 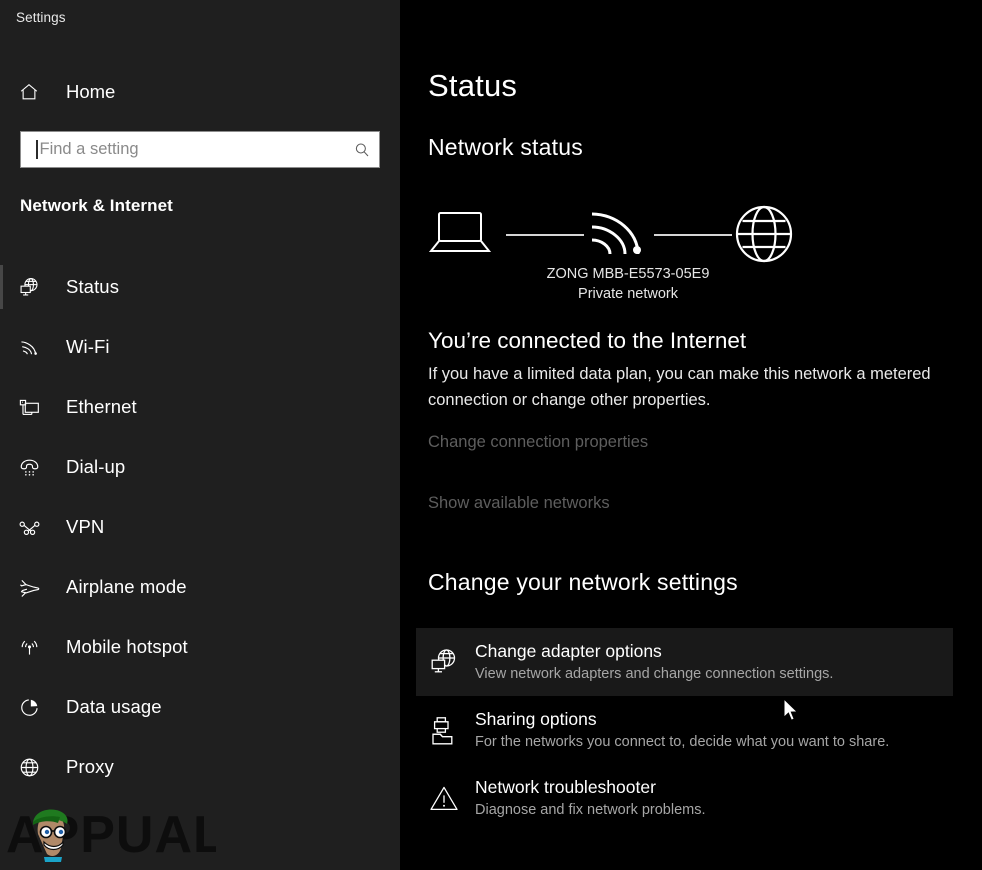 I want to click on connection-status-title: You’re connected to the Internet, so click(x=587, y=340).